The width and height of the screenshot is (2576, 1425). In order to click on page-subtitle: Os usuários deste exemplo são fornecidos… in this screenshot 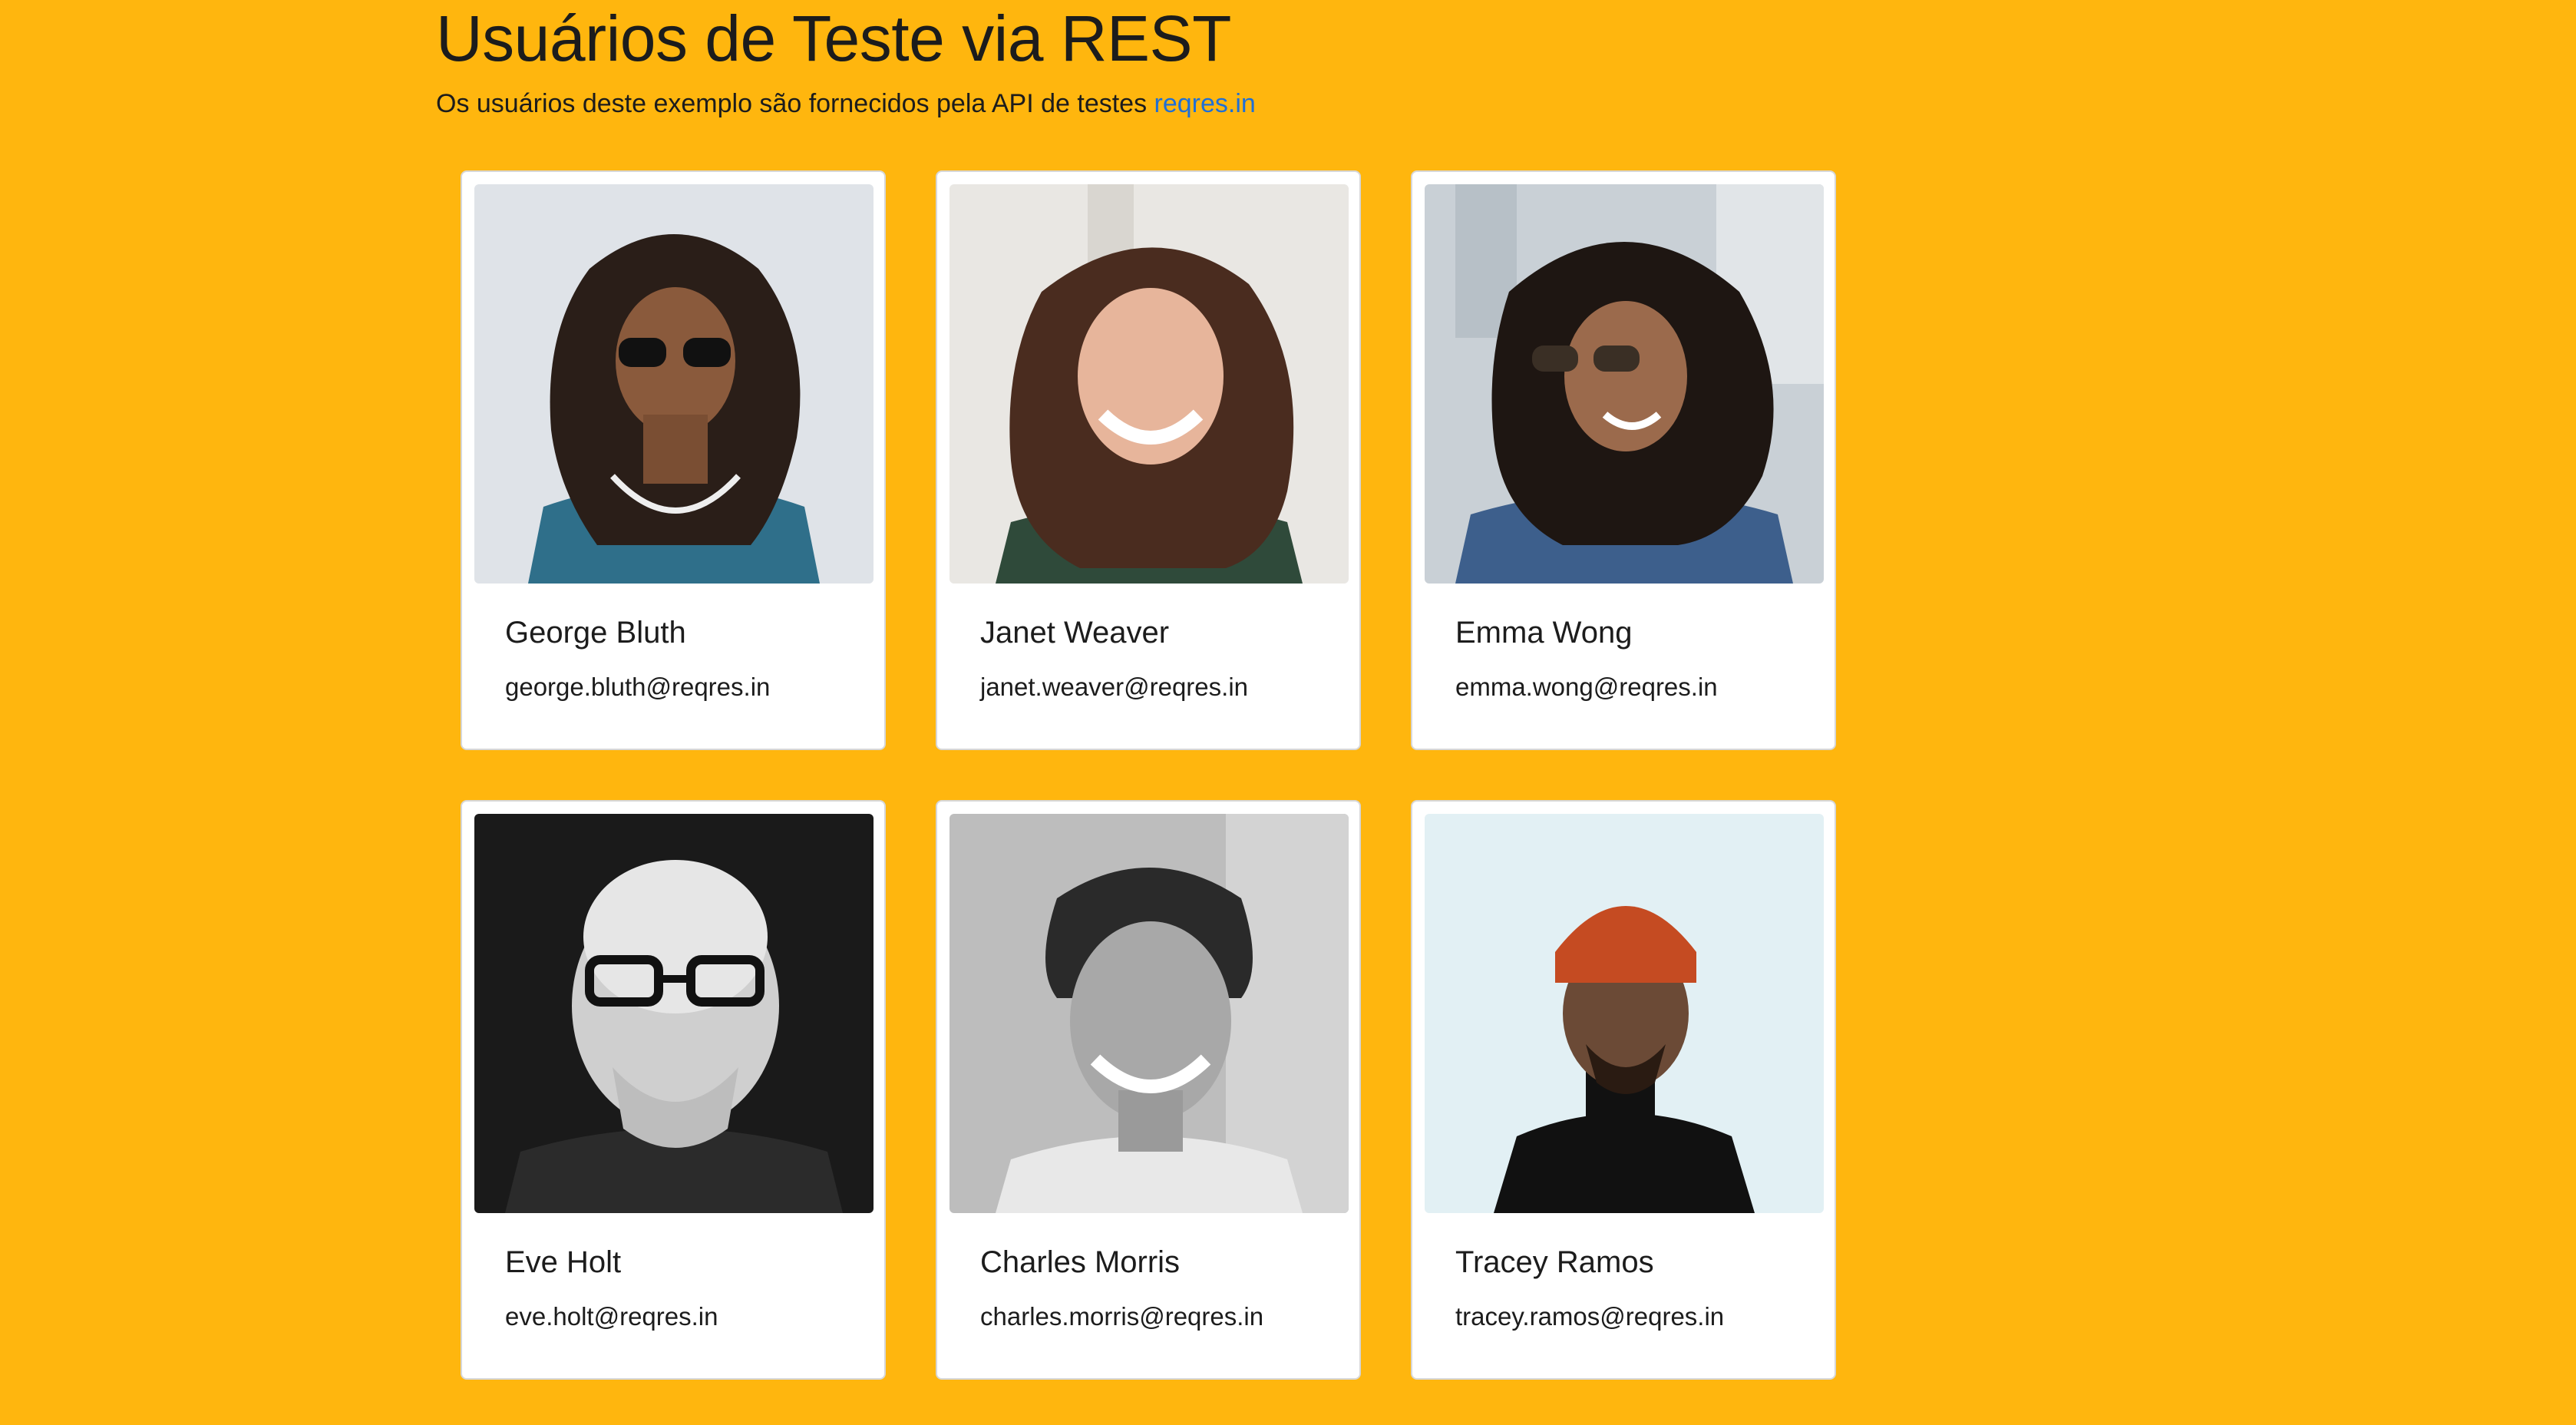, I will do `click(846, 104)`.